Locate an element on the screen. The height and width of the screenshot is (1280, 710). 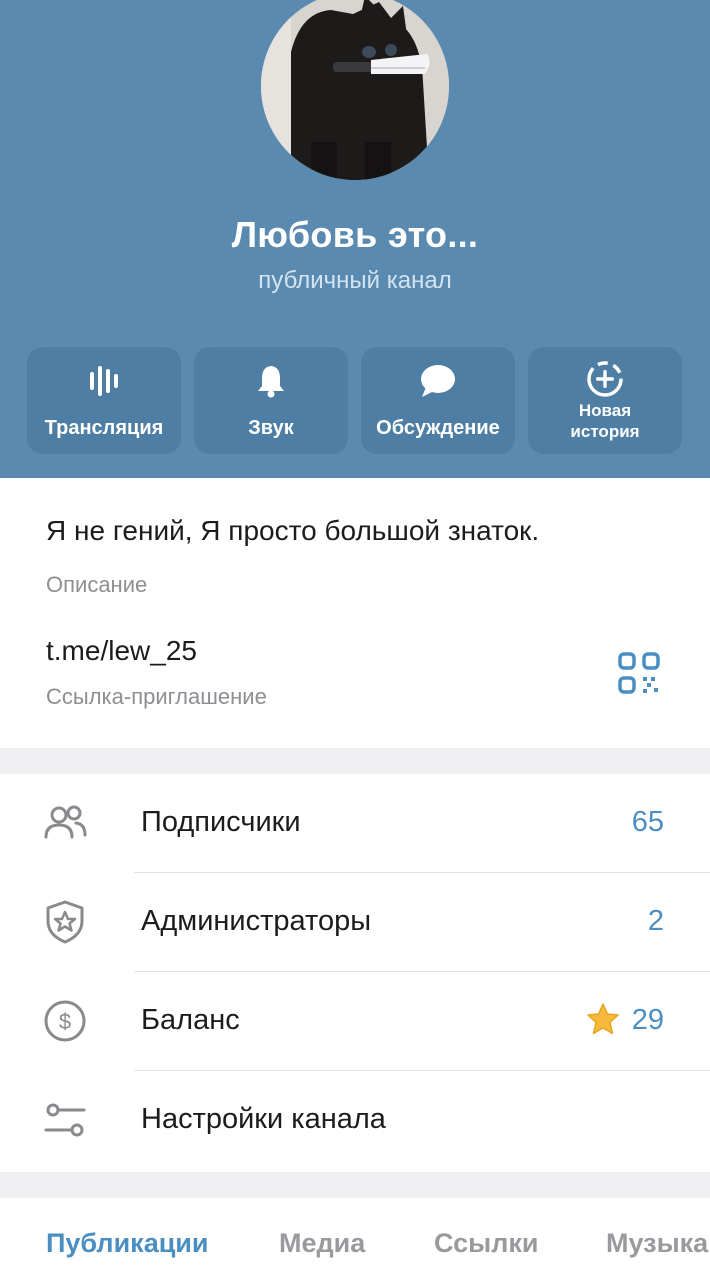
menu-item-channel-settings: Настройки канала is located at coordinates (355, 1120).